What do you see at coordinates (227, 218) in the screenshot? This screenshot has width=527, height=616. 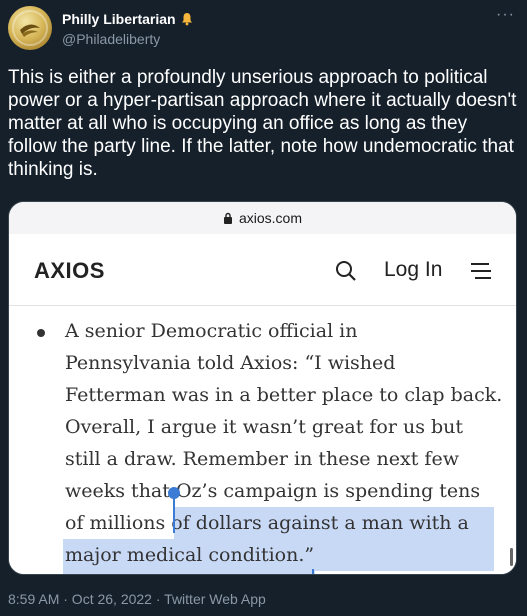 I see `lock-icon` at bounding box center [227, 218].